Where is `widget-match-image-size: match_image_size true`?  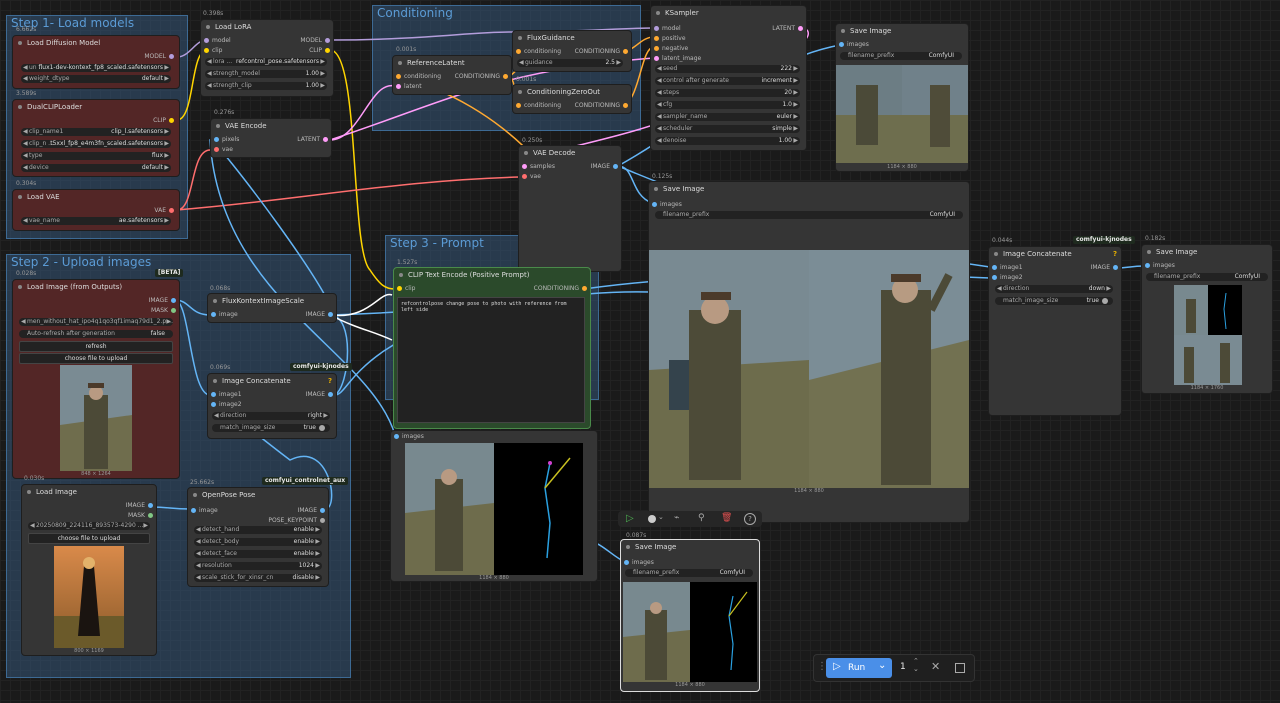 widget-match-image-size: match_image_size true is located at coordinates (1054, 301).